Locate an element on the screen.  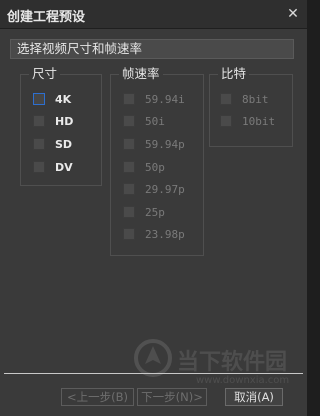
size-group: 尺寸 4K HD SD DV is located at coordinates (61, 126).